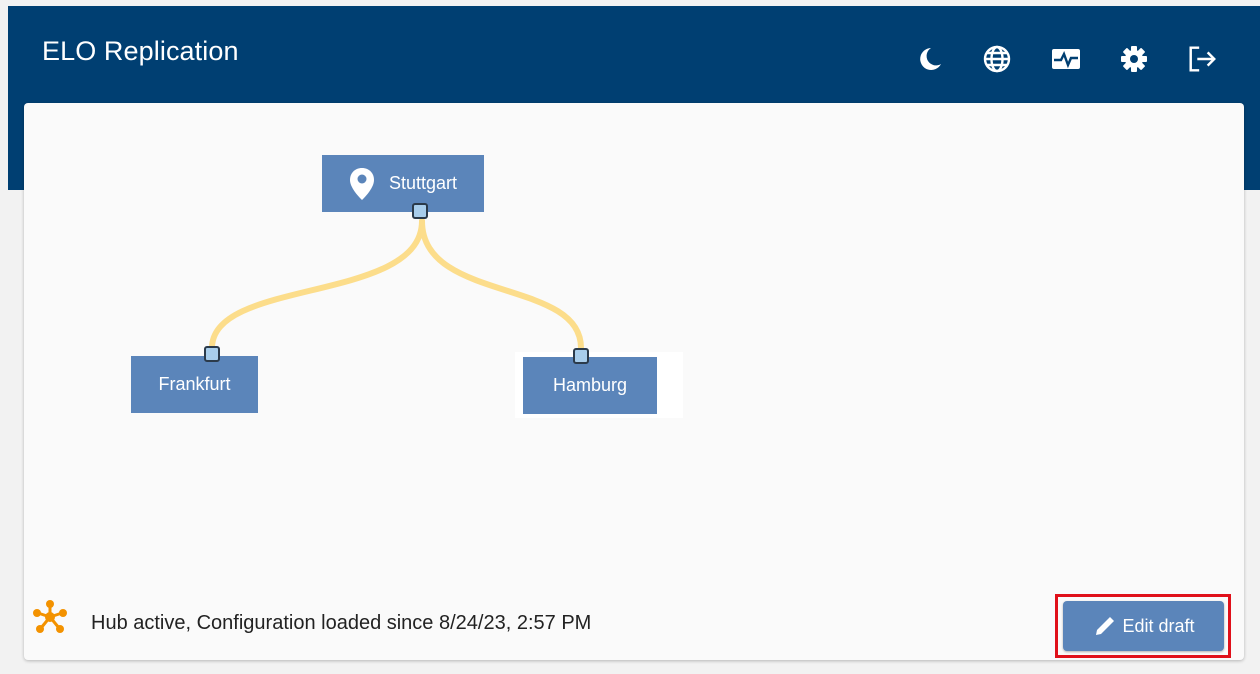 This screenshot has height=674, width=1260. What do you see at coordinates (317, 284) in the screenshot?
I see `connection-stuttgart-frankfurt` at bounding box center [317, 284].